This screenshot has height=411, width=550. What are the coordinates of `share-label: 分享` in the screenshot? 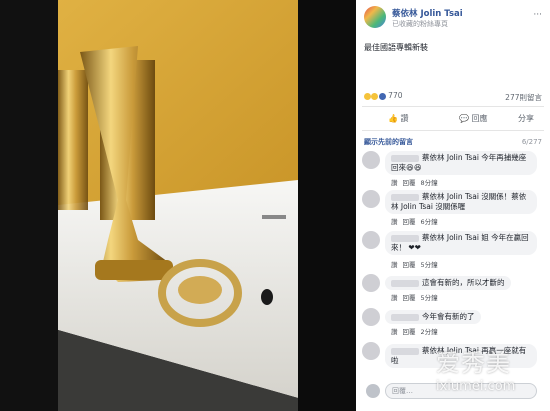 It's located at (526, 118).